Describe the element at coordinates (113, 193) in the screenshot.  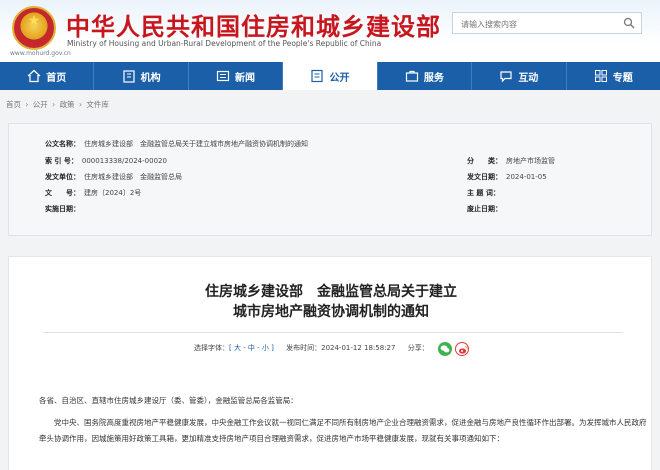
I see `doc-number-value: 建房〔2024〕2号` at that location.